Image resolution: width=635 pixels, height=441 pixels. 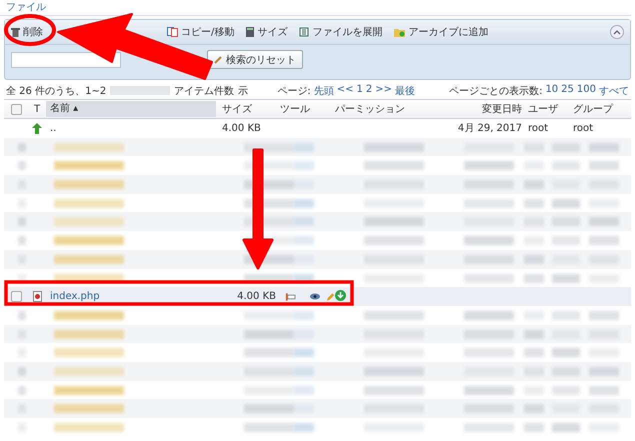 What do you see at coordinates (405, 91) in the screenshot?
I see `last-page-link: 最後` at bounding box center [405, 91].